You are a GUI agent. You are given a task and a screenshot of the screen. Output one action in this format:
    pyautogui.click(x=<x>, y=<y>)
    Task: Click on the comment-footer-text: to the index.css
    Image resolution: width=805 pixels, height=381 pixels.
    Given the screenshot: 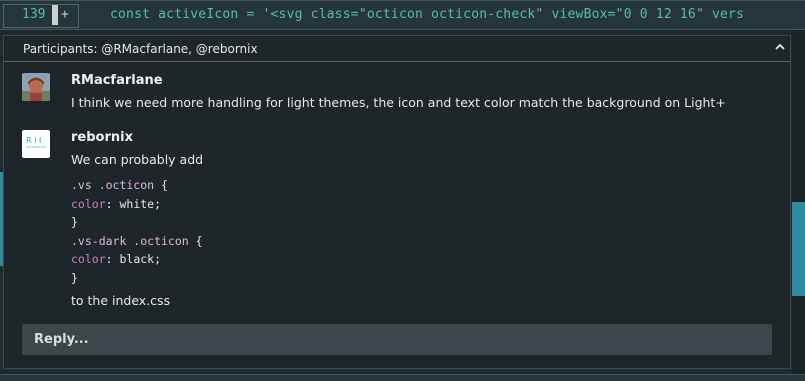 What is the action you would take?
    pyautogui.click(x=121, y=300)
    